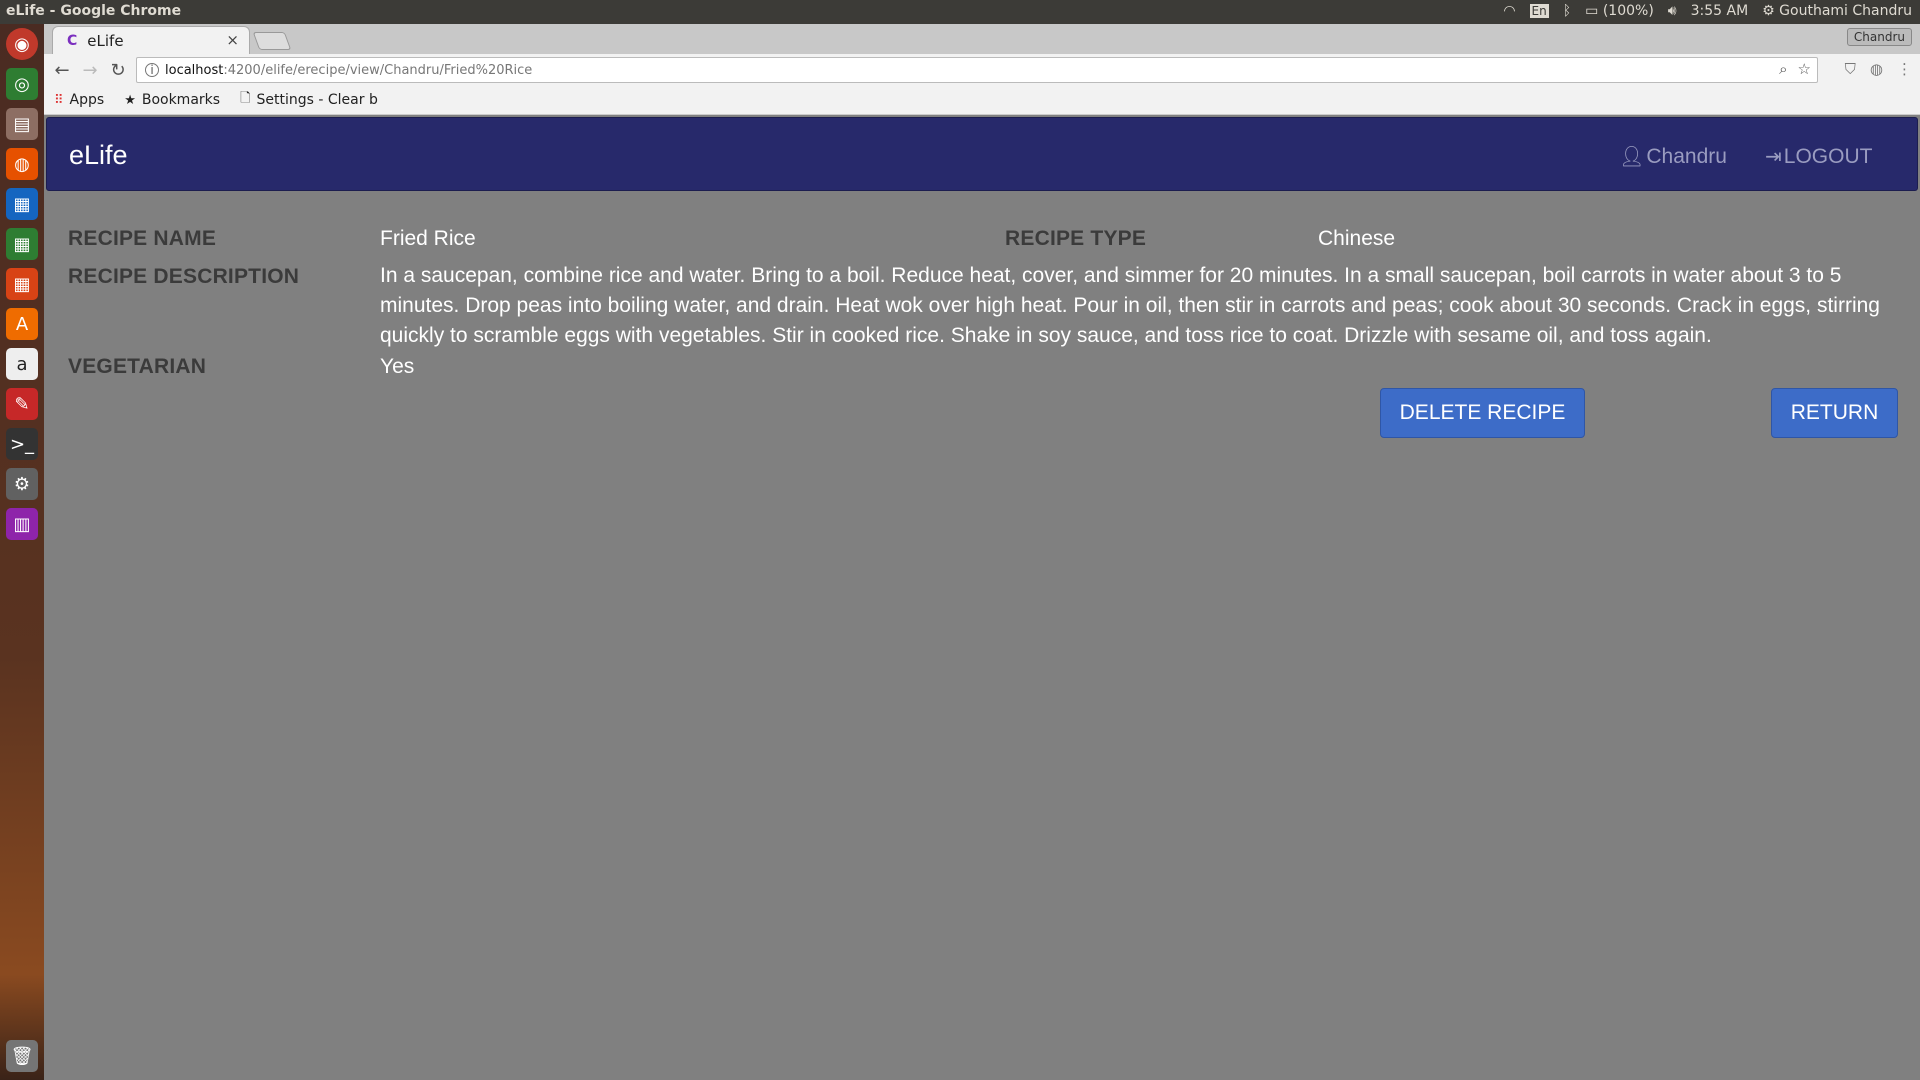 This screenshot has width=1920, height=1080. What do you see at coordinates (1783, 69) in the screenshot?
I see `zoom-icon: ⌕` at bounding box center [1783, 69].